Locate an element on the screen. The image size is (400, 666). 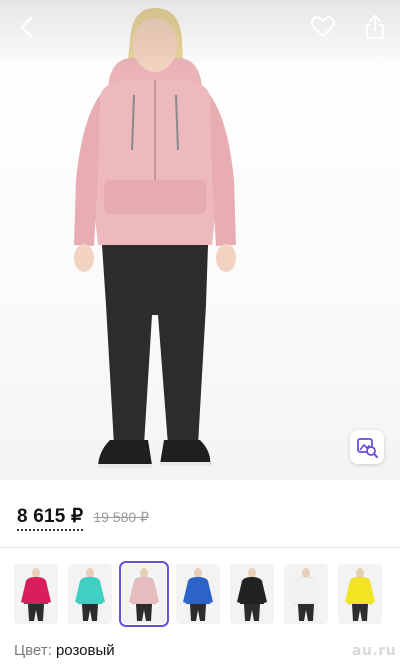
color-swatch-light-pink is located at coordinates (144, 594).